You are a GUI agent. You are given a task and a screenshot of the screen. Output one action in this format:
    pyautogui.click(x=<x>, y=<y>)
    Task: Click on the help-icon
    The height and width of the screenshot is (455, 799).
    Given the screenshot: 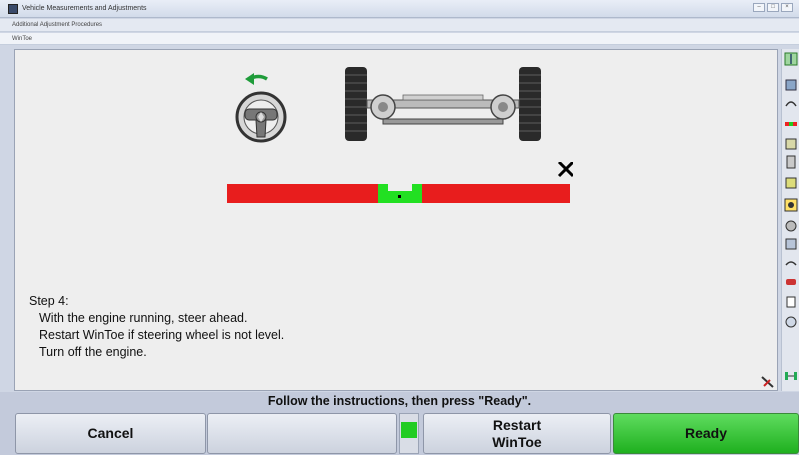 What is the action you would take?
    pyautogui.click(x=791, y=322)
    